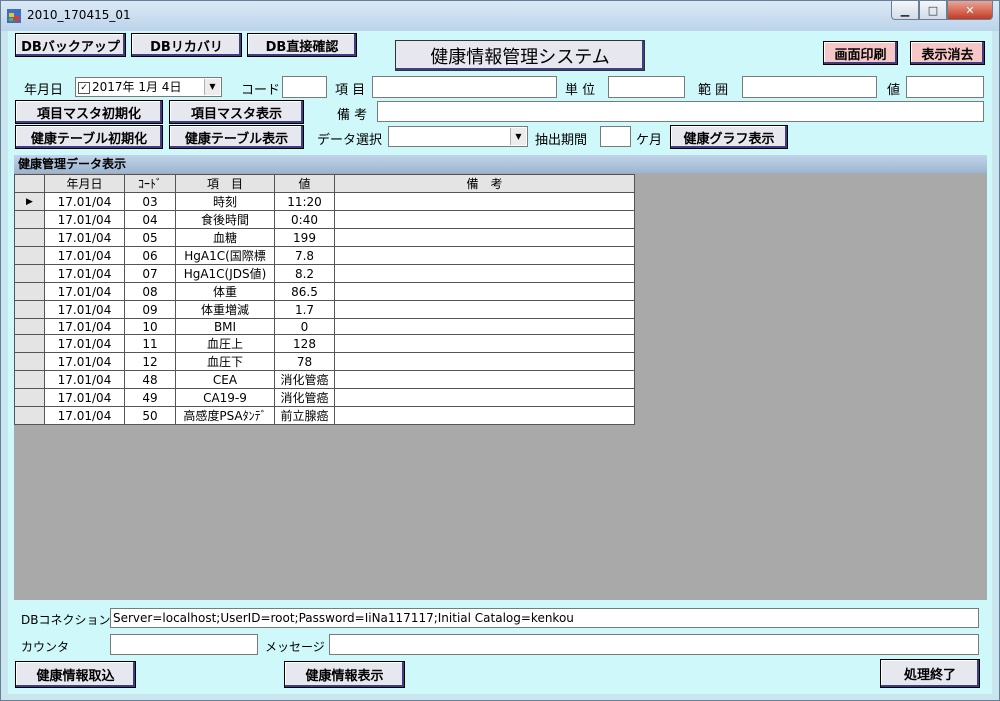 Image resolution: width=1000 pixels, height=701 pixels. I want to click on cell-item: HgA1C(JDS値), so click(225, 273).